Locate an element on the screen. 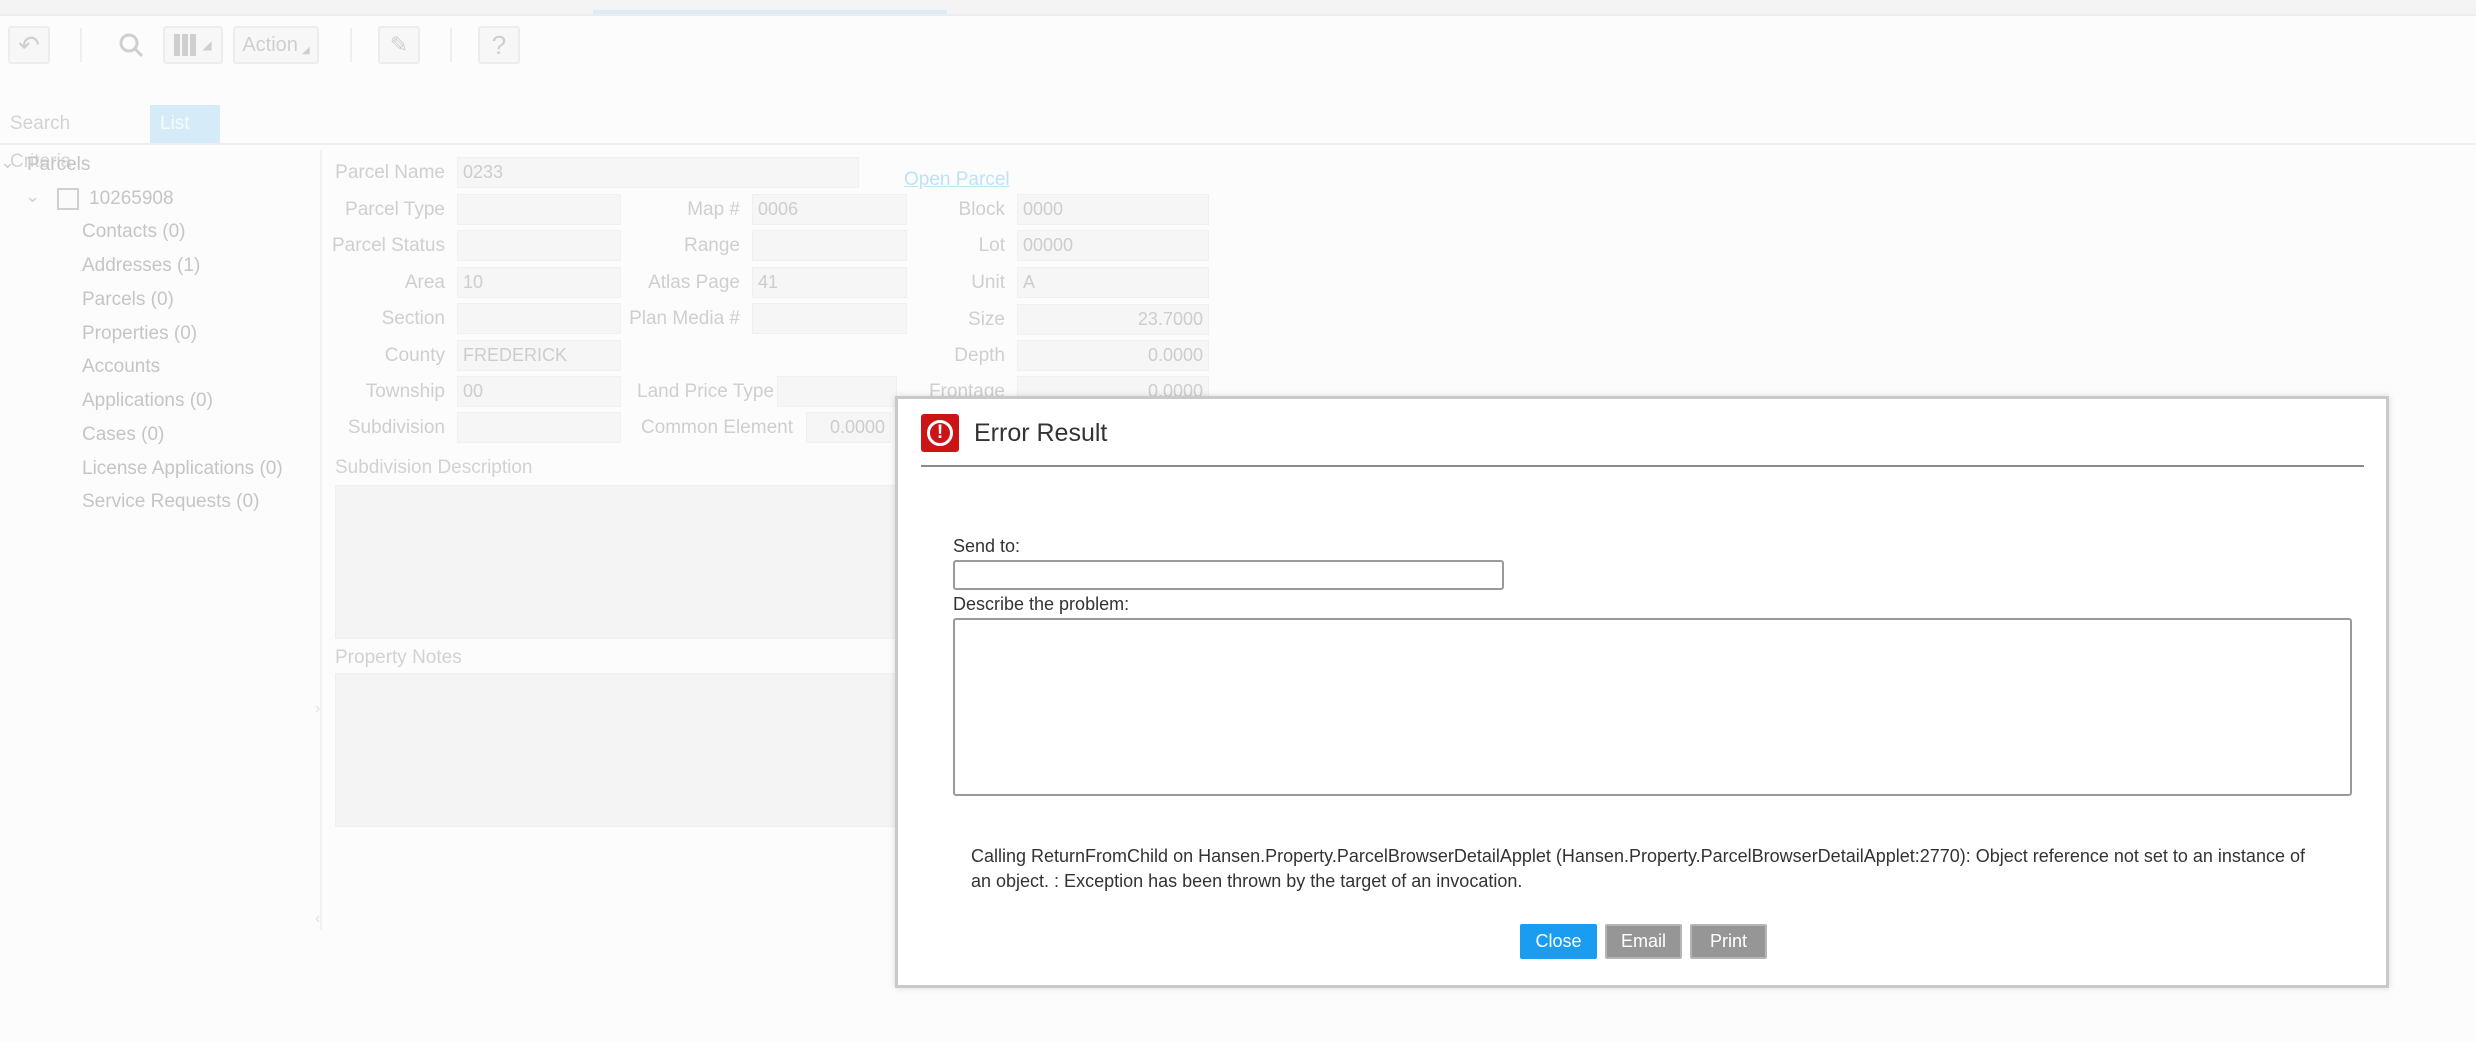 The height and width of the screenshot is (1042, 2476). land-price-type-label: Land Price Type is located at coordinates (705, 391).